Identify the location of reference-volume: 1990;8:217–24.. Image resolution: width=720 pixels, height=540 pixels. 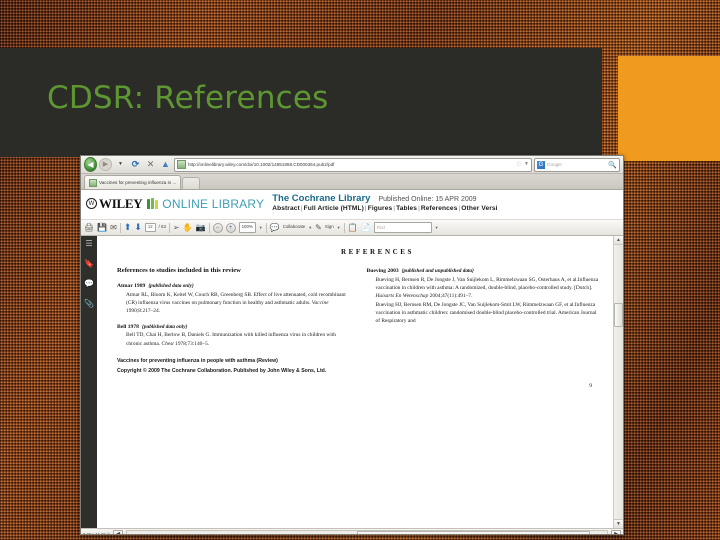
(143, 311).